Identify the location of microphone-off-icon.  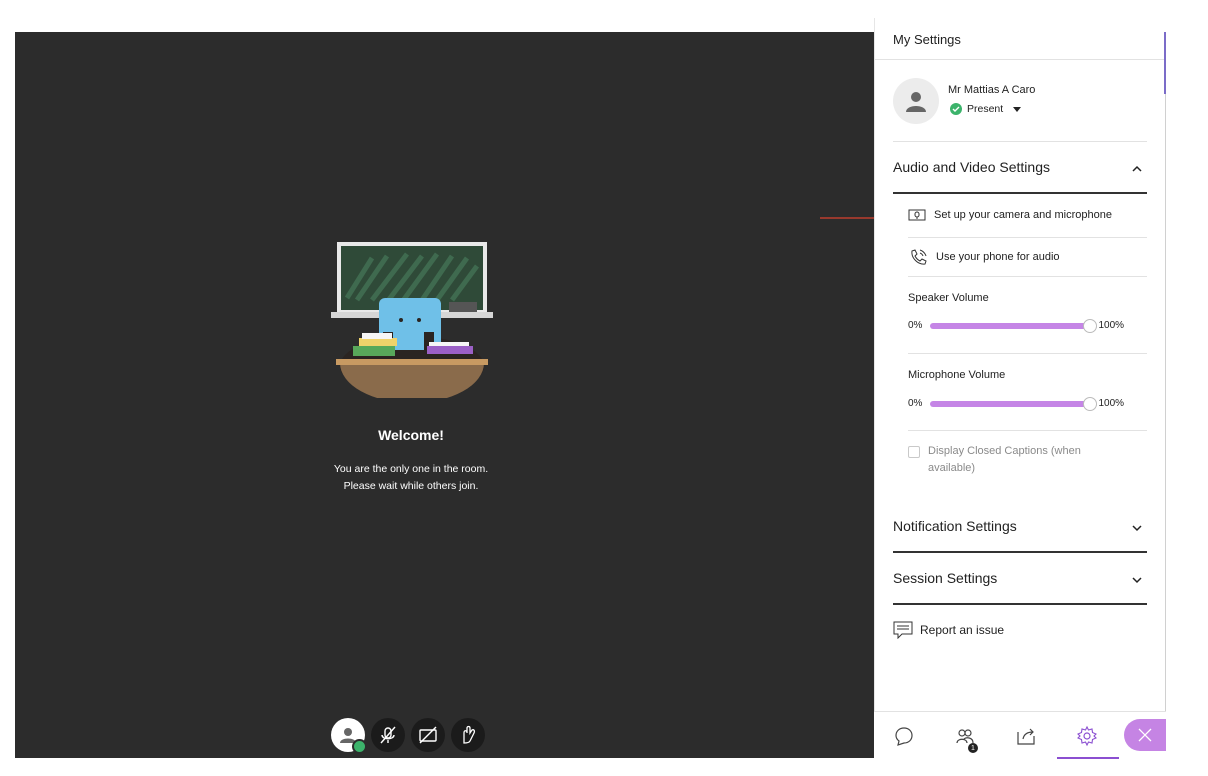
(388, 735).